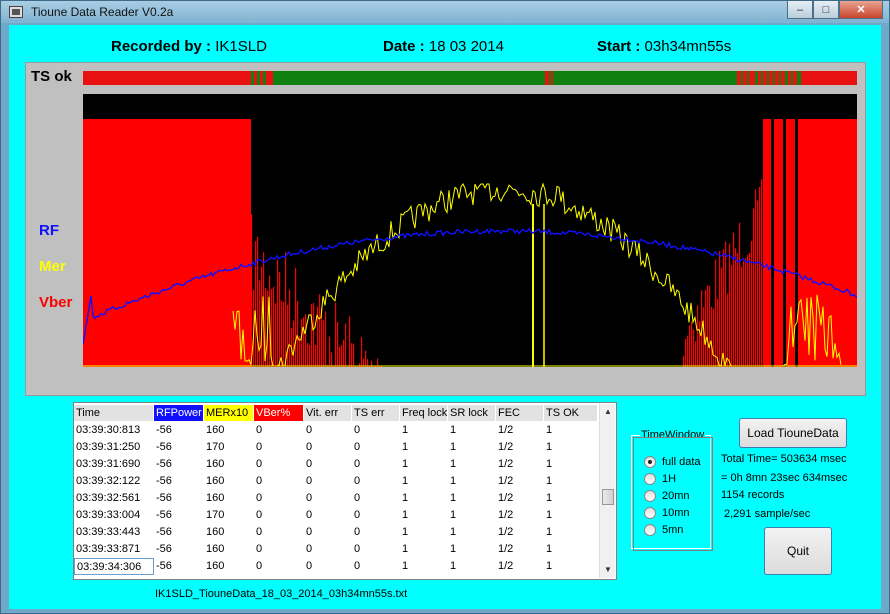 This screenshot has height=614, width=890. I want to click on column-header: TS OK, so click(571, 413).